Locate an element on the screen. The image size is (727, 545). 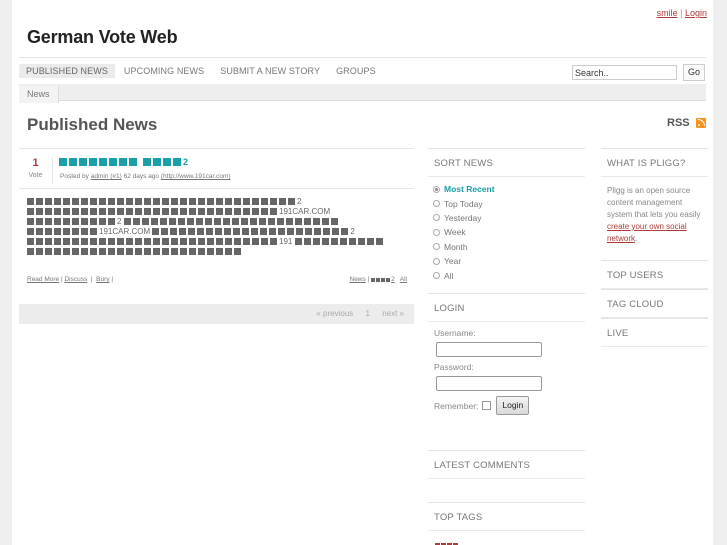
nav-item-groups: GROUPS is located at coordinates (356, 71).